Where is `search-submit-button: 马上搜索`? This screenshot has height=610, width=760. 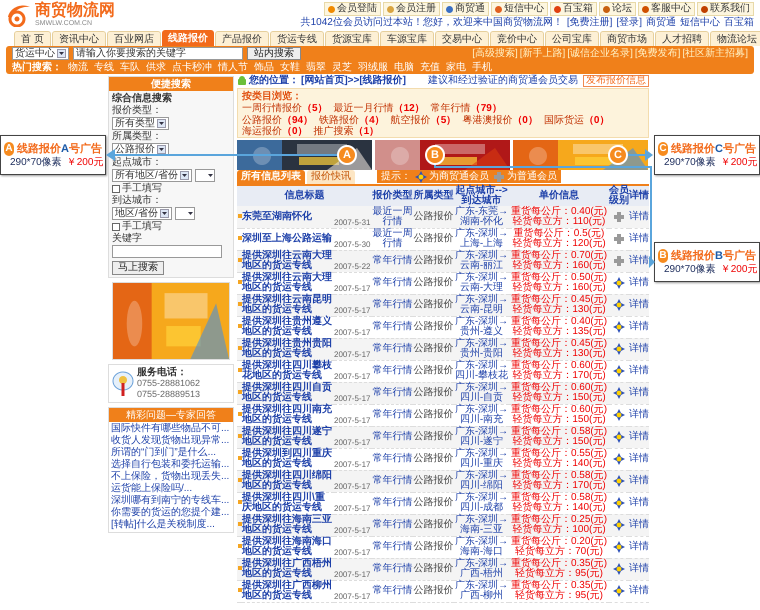
search-submit-button: 马上搜索 is located at coordinates (138, 268).